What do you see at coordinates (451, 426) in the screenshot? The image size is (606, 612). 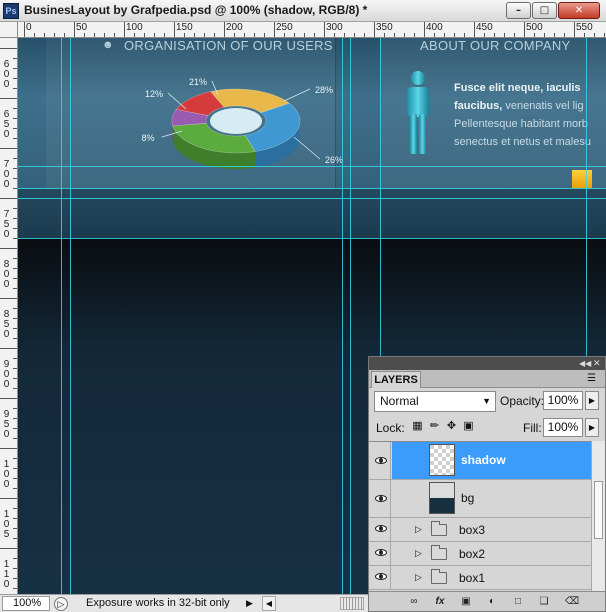 I see `lock-position-move-icon: ✥` at bounding box center [451, 426].